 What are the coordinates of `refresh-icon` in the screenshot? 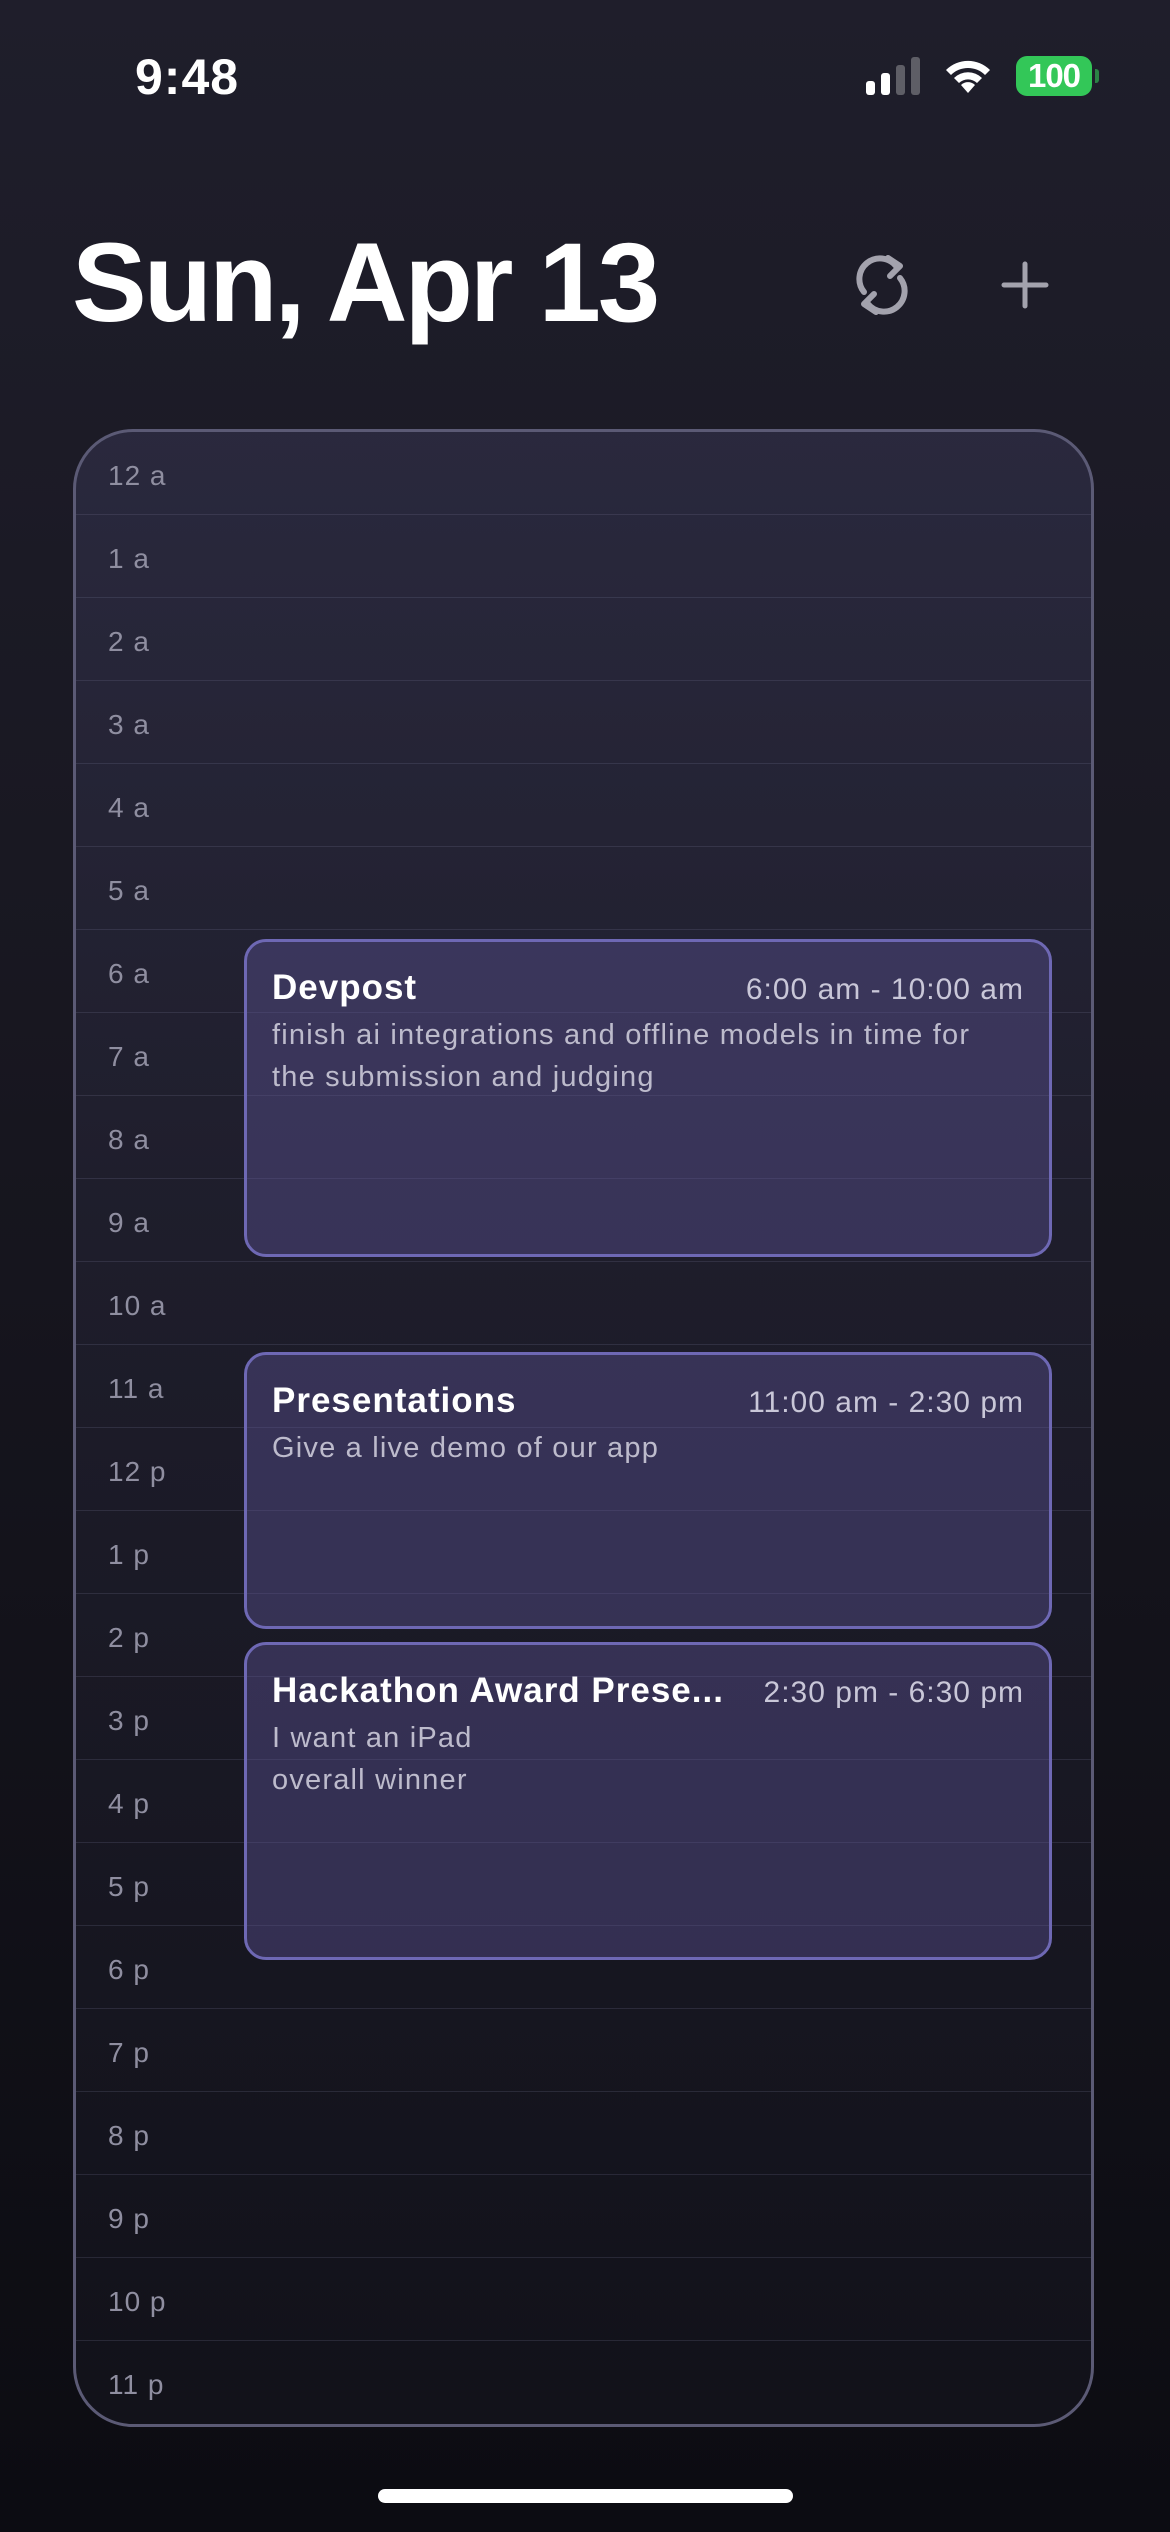 It's located at (882, 285).